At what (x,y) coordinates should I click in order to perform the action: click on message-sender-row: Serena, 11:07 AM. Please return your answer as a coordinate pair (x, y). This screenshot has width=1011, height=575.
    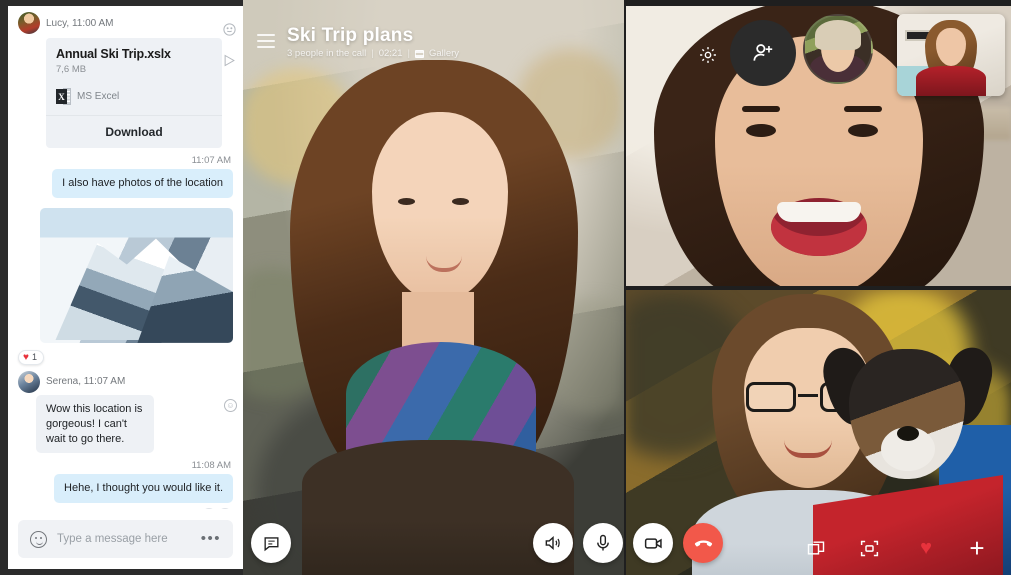
    Looking at the image, I should click on (125, 380).